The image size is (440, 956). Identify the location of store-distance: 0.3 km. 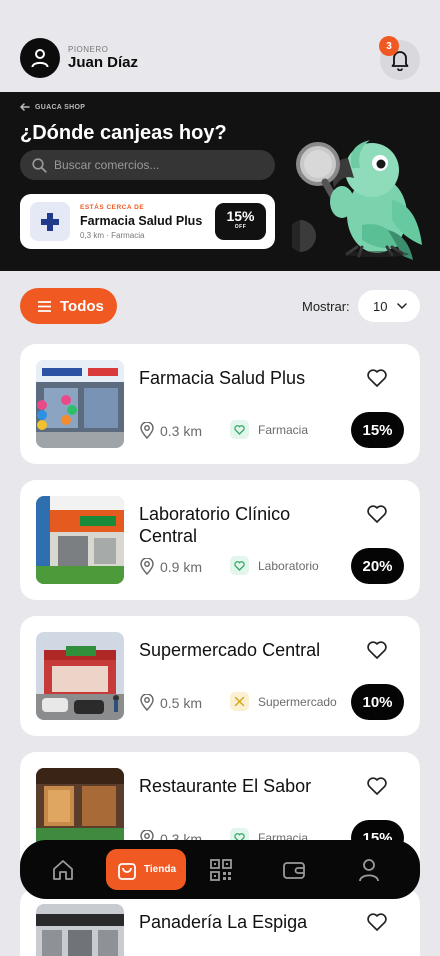
(171, 430).